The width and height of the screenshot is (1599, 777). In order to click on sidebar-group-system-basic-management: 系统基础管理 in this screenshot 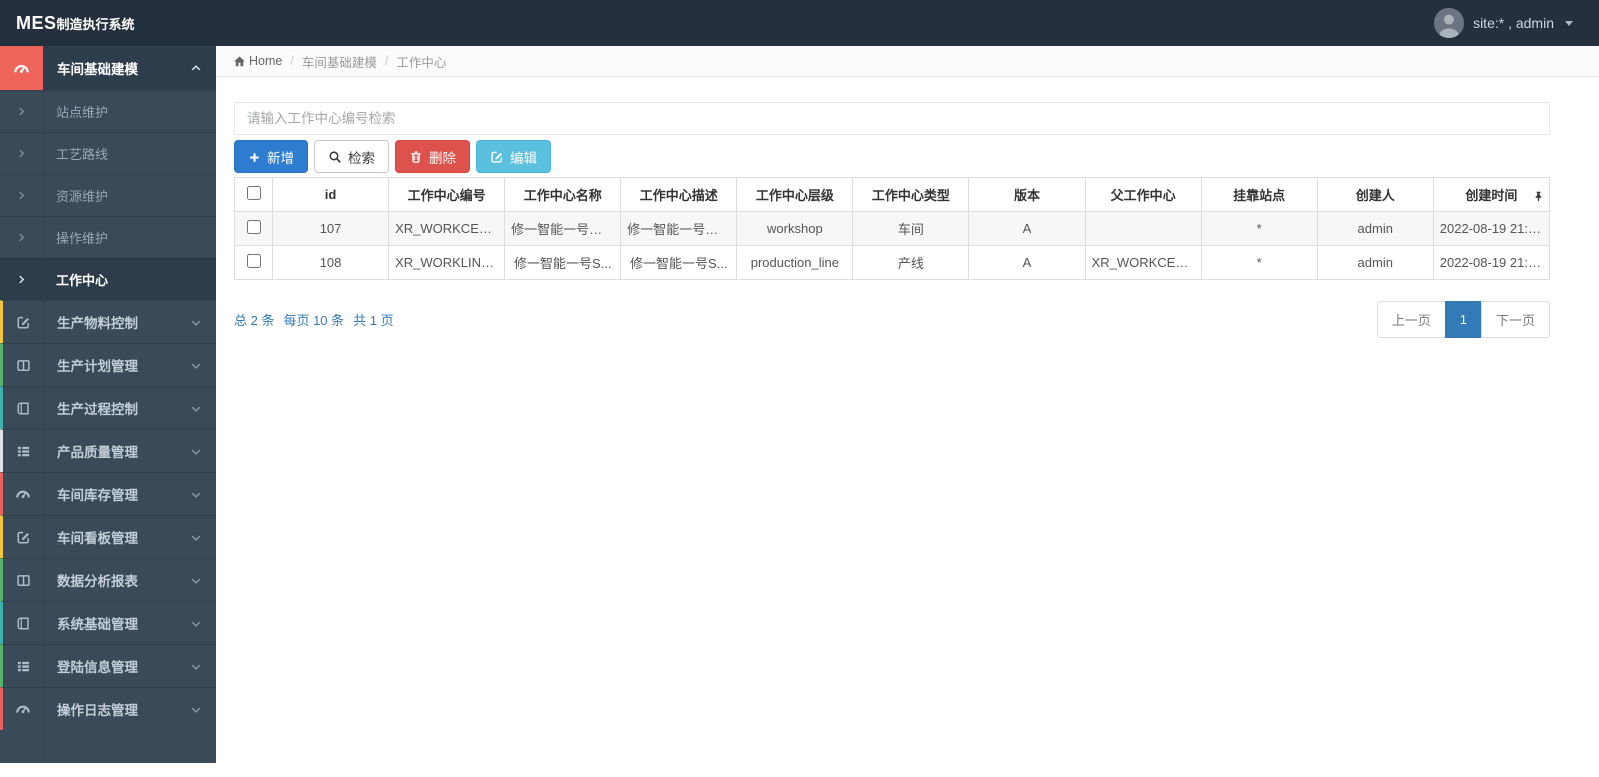, I will do `click(108, 622)`.